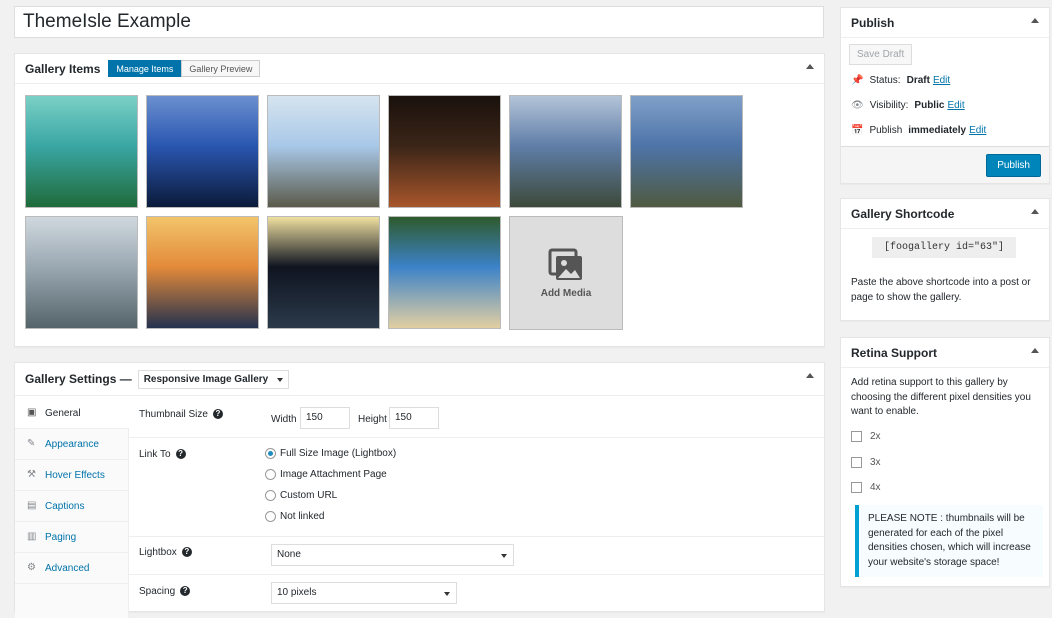  I want to click on paging-icon: ▥, so click(32, 536).